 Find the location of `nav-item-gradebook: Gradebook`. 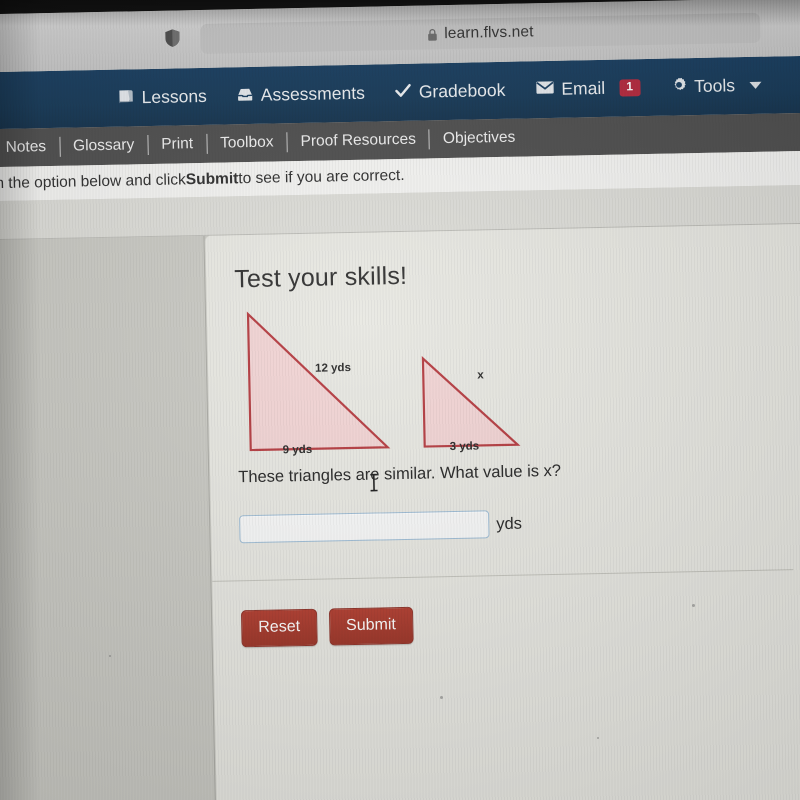

nav-item-gradebook: Gradebook is located at coordinates (450, 91).